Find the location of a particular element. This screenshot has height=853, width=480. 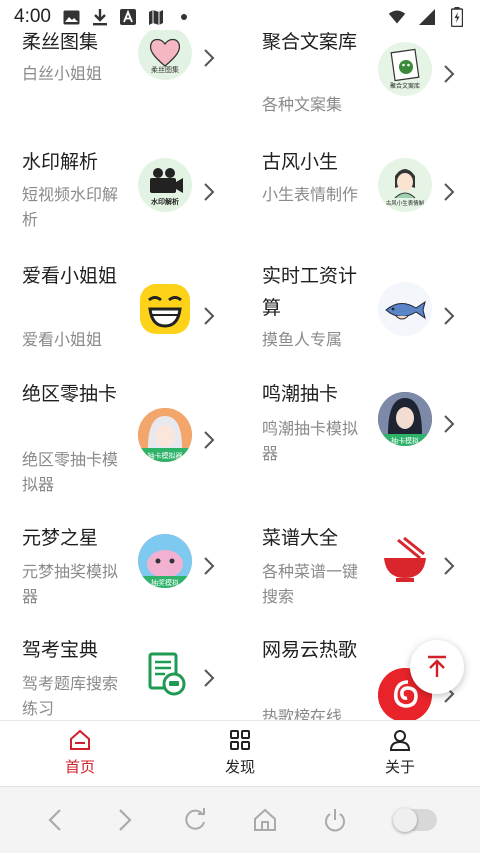

map-icon is located at coordinates (156, 17).